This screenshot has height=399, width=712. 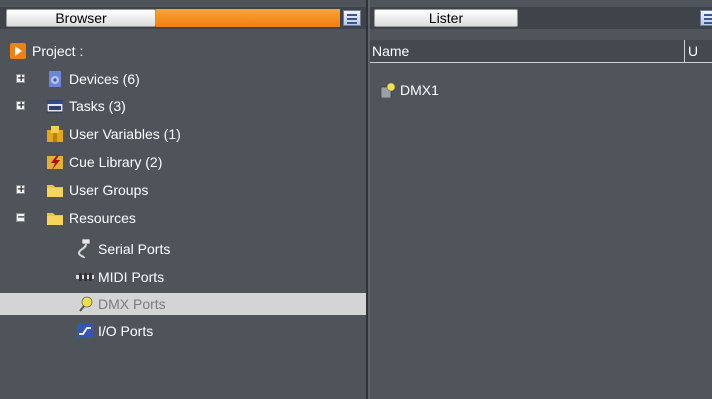 I want to click on user-variables-icon, so click(x=55, y=134).